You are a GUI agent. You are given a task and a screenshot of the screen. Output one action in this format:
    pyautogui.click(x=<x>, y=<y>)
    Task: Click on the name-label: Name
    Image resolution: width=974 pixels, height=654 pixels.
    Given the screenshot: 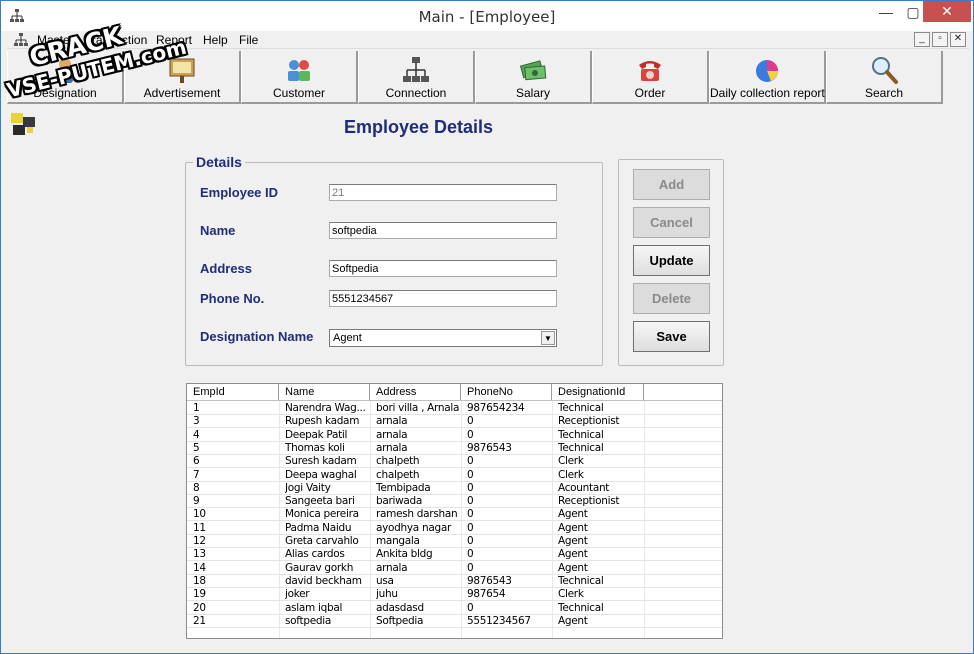 What is the action you would take?
    pyautogui.click(x=218, y=230)
    